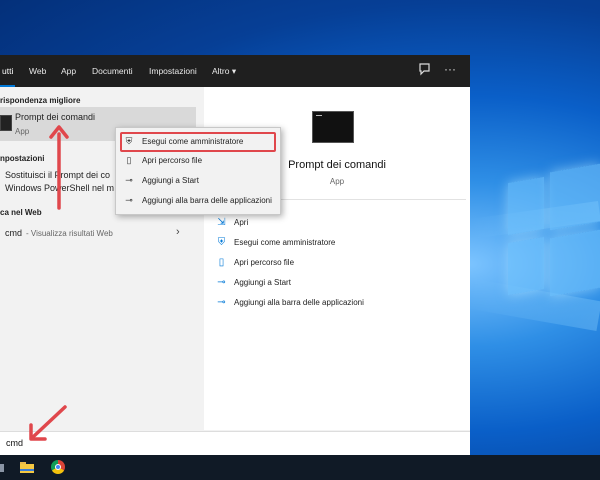 This screenshot has width=600, height=480. What do you see at coordinates (59, 167) in the screenshot?
I see `annotation-arrow-up` at bounding box center [59, 167].